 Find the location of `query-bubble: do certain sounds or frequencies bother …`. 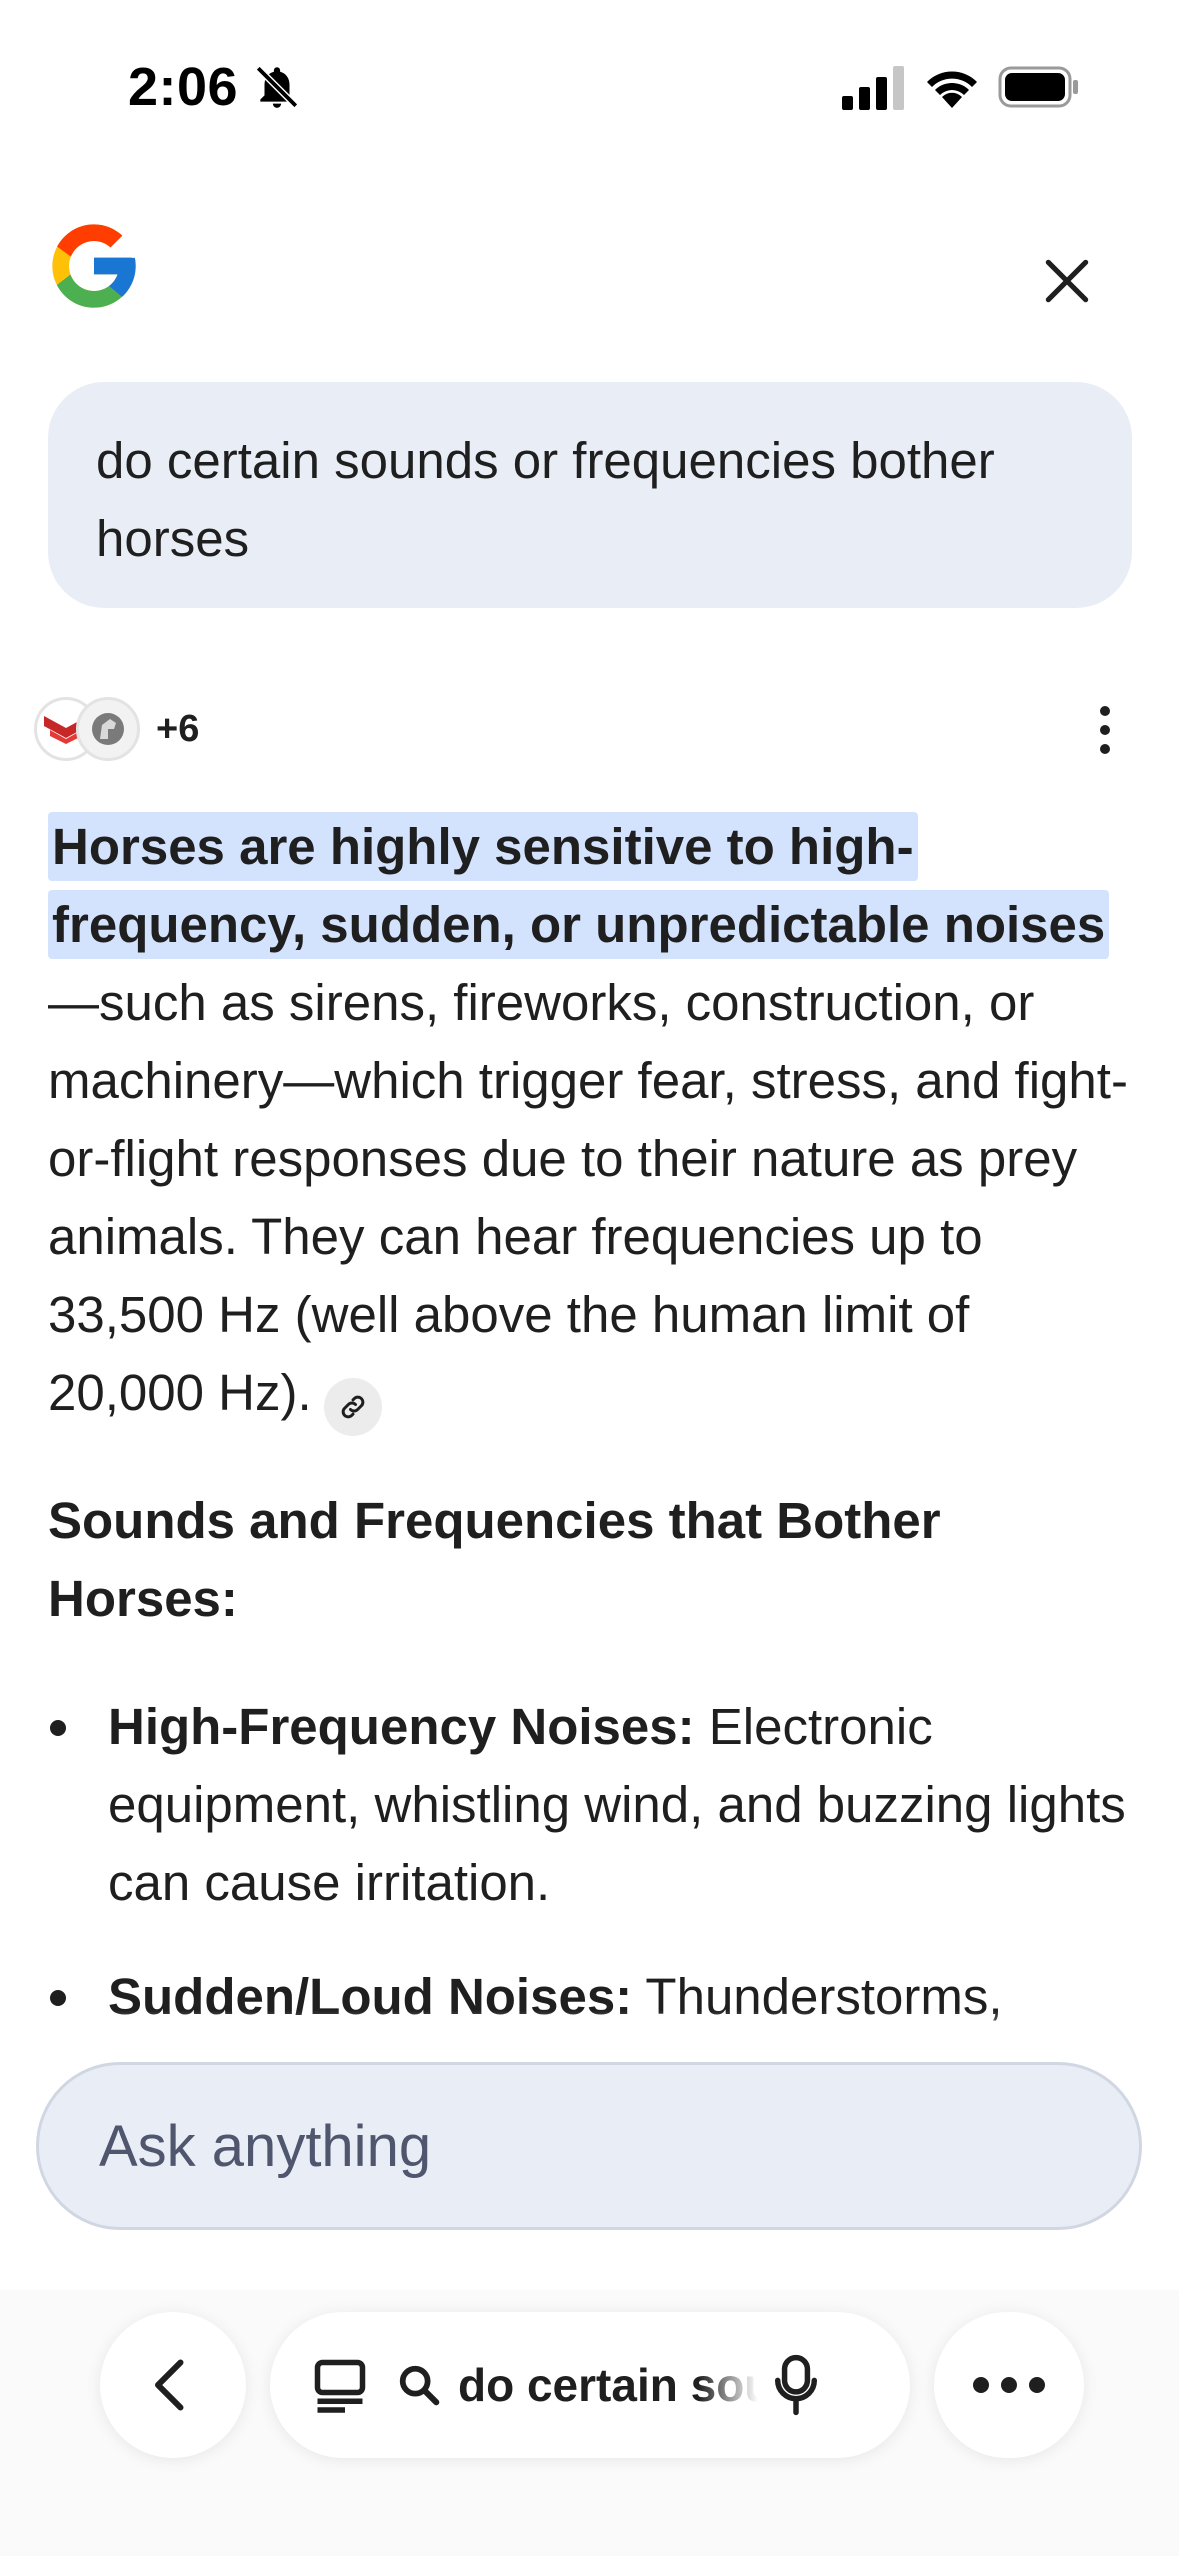

query-bubble: do certain sounds or frequencies bother … is located at coordinates (590, 495).